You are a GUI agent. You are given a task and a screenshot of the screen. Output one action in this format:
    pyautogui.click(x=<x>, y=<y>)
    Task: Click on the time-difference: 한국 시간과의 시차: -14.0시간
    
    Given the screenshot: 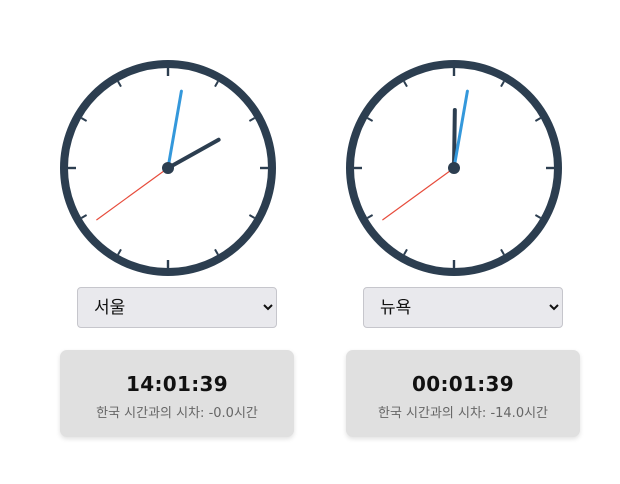 What is the action you would take?
    pyautogui.click(x=463, y=414)
    